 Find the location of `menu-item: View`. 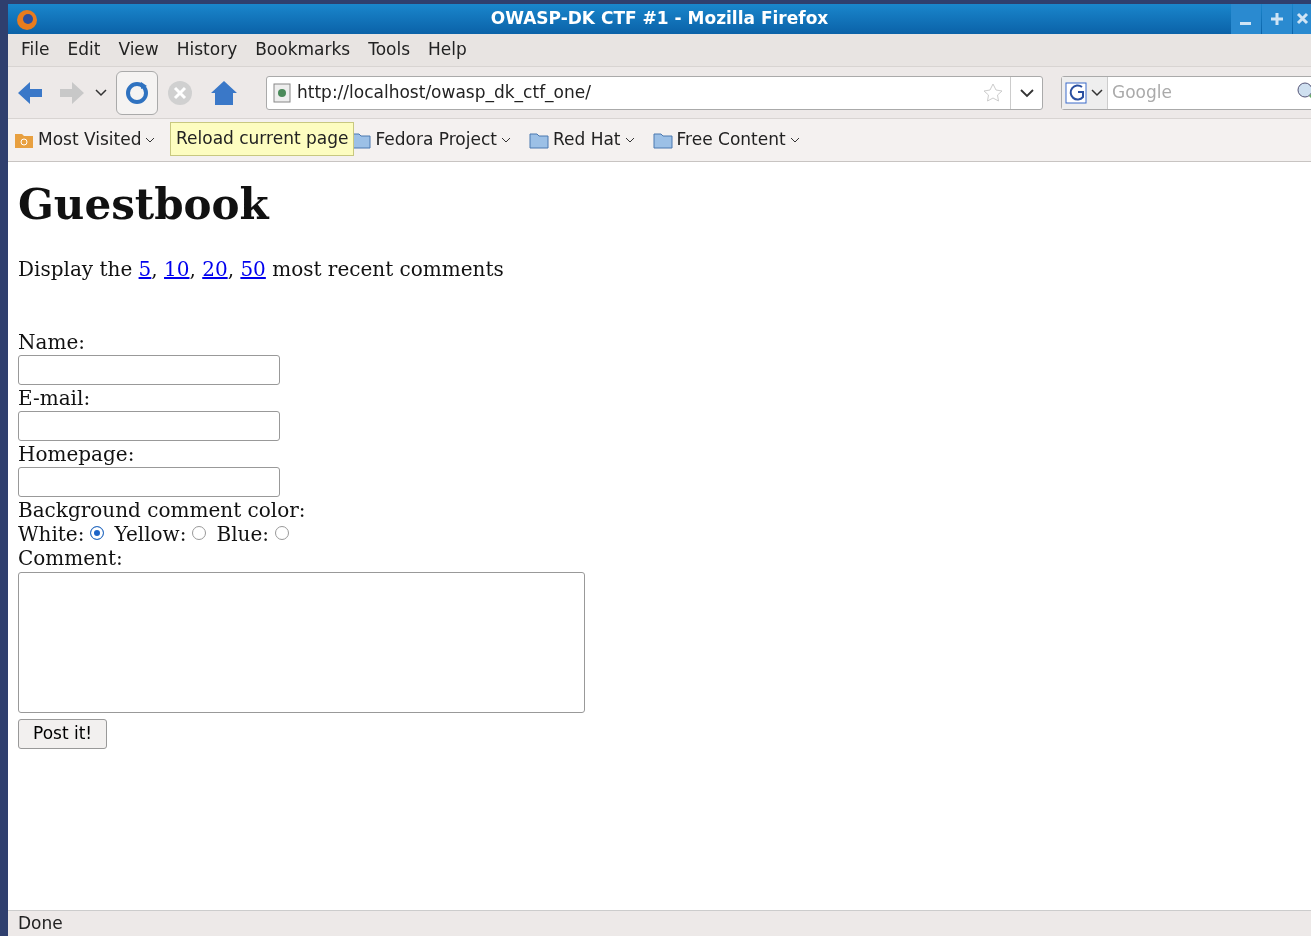

menu-item: View is located at coordinates (138, 50).